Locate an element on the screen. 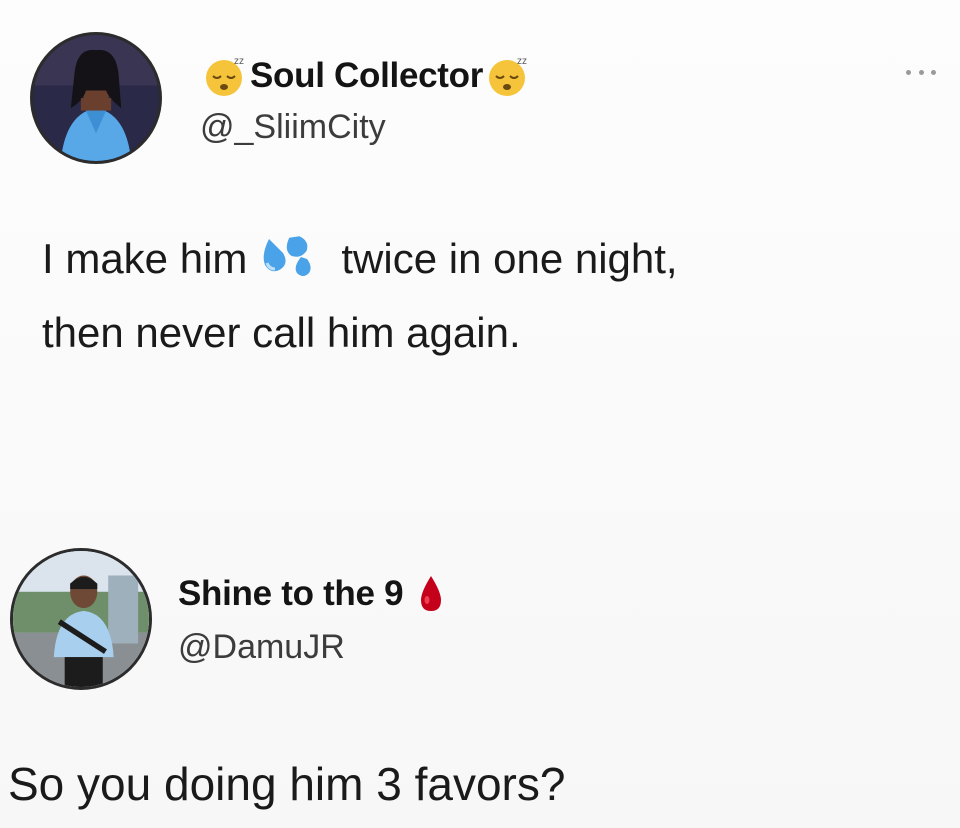 The height and width of the screenshot is (828, 960). tweet-text-line-1: I make him twice in one night, is located at coordinates (360, 259).